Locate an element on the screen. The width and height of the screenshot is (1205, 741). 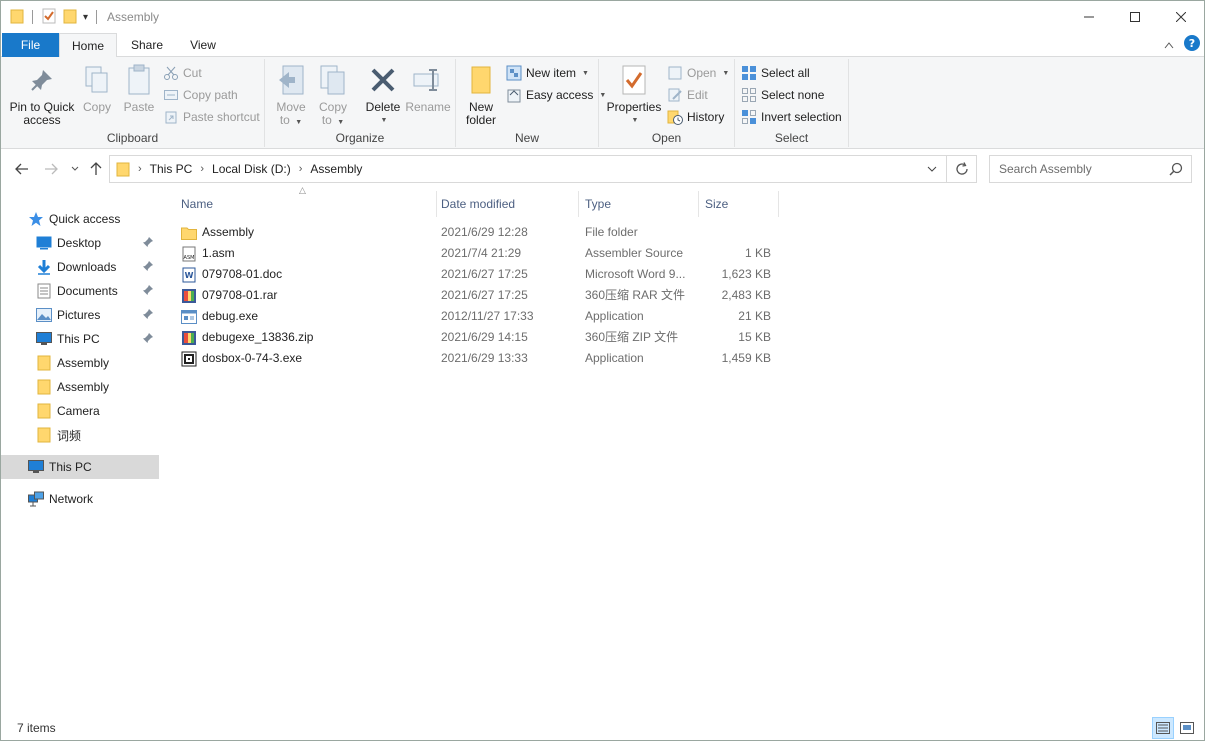
search-icon is located at coordinates (1176, 170).